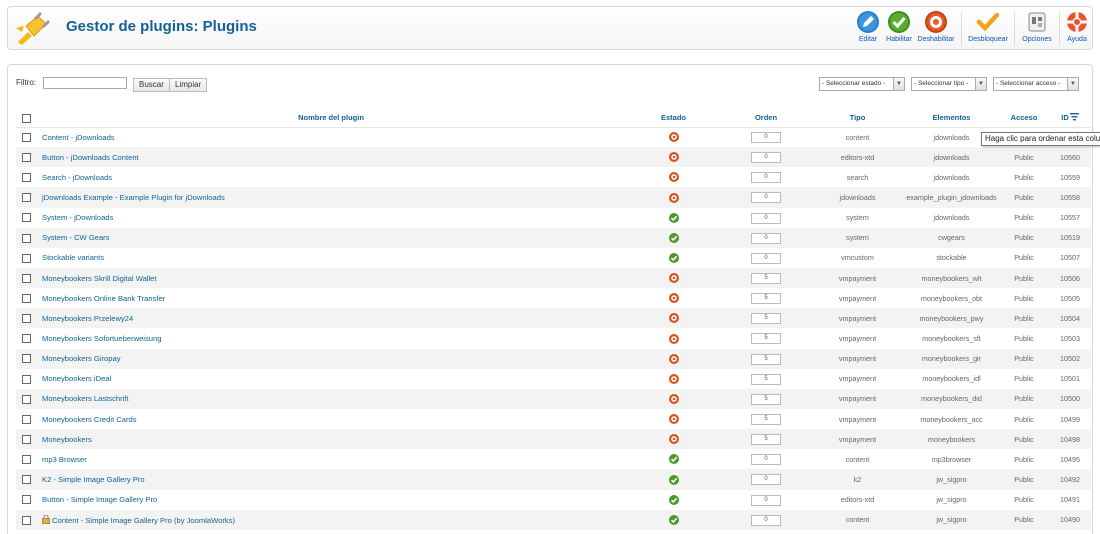 The height and width of the screenshot is (534, 1100). Describe the element at coordinates (868, 29) in the screenshot. I see `edit-button: Editar` at that location.